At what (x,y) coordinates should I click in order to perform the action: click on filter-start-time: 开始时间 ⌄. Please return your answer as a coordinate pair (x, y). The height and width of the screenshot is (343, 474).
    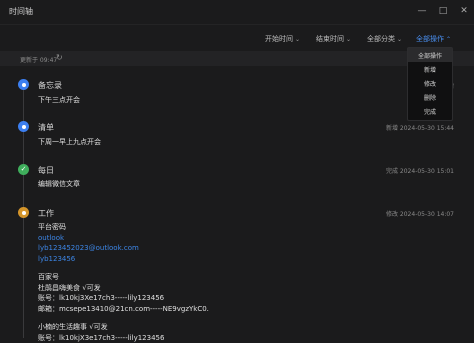
    Looking at the image, I should click on (282, 39).